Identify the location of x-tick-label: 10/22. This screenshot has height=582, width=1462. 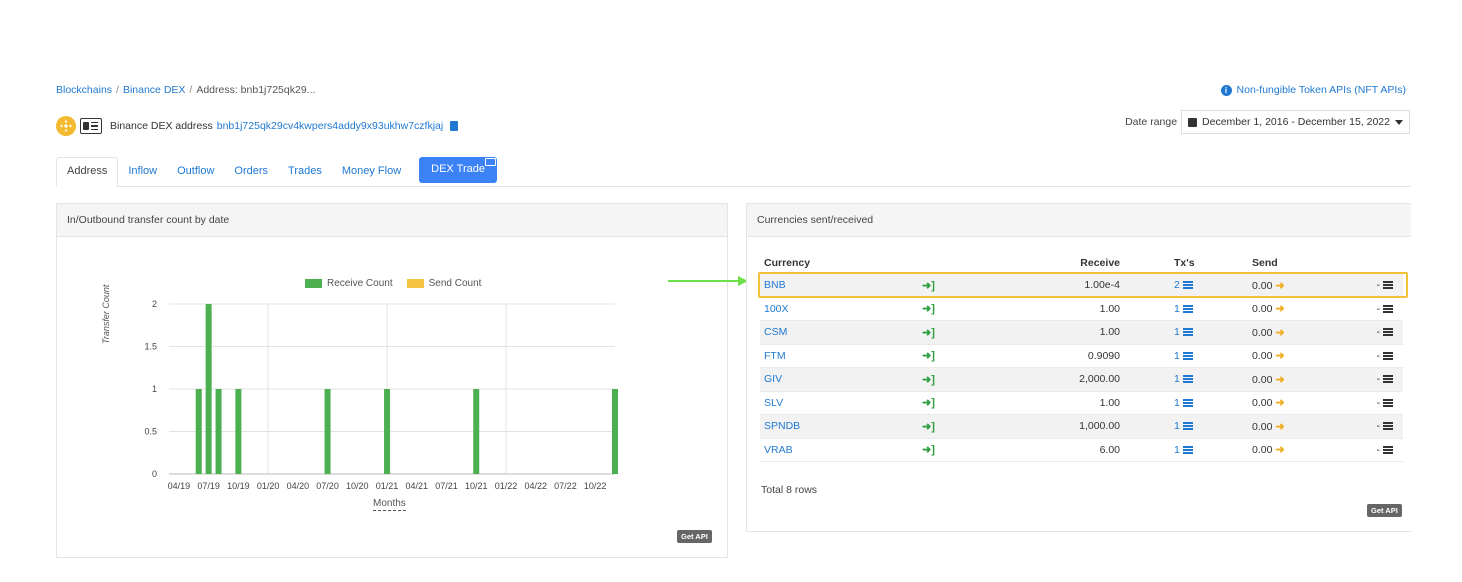
(595, 486).